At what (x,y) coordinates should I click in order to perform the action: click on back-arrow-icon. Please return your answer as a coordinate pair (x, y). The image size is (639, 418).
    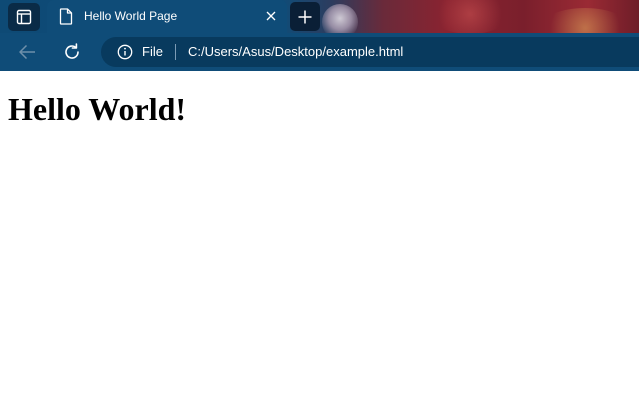
    Looking at the image, I should click on (27, 52).